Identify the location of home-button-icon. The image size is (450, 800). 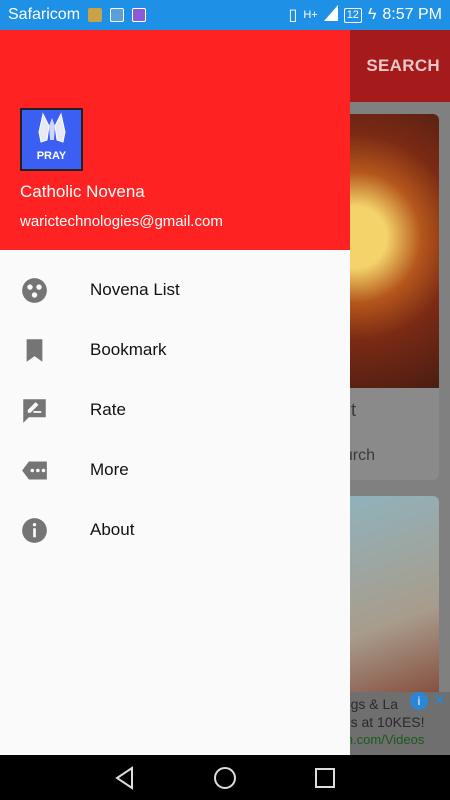
(225, 778).